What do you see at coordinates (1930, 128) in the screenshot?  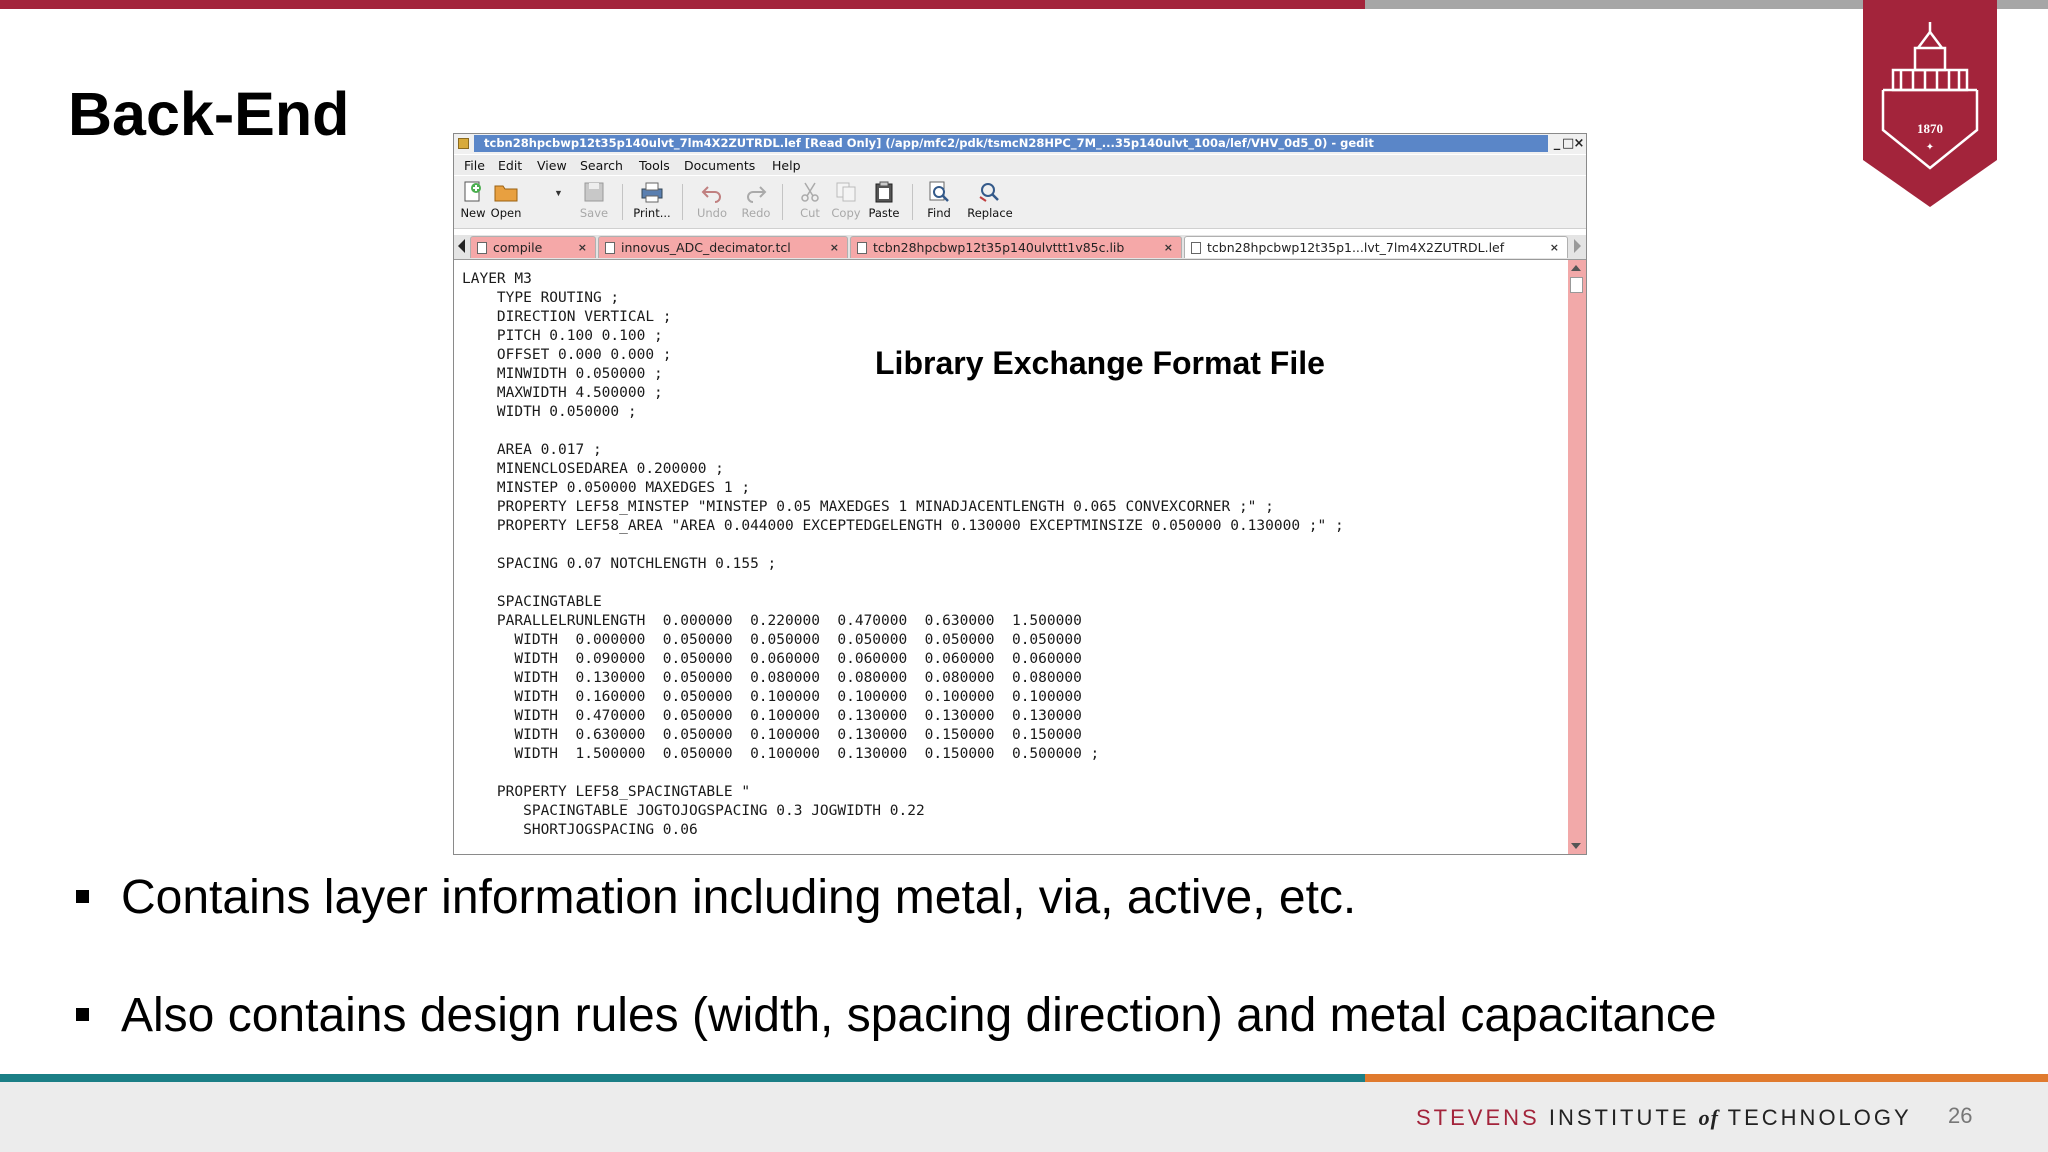 I see `seal-year: 1870` at bounding box center [1930, 128].